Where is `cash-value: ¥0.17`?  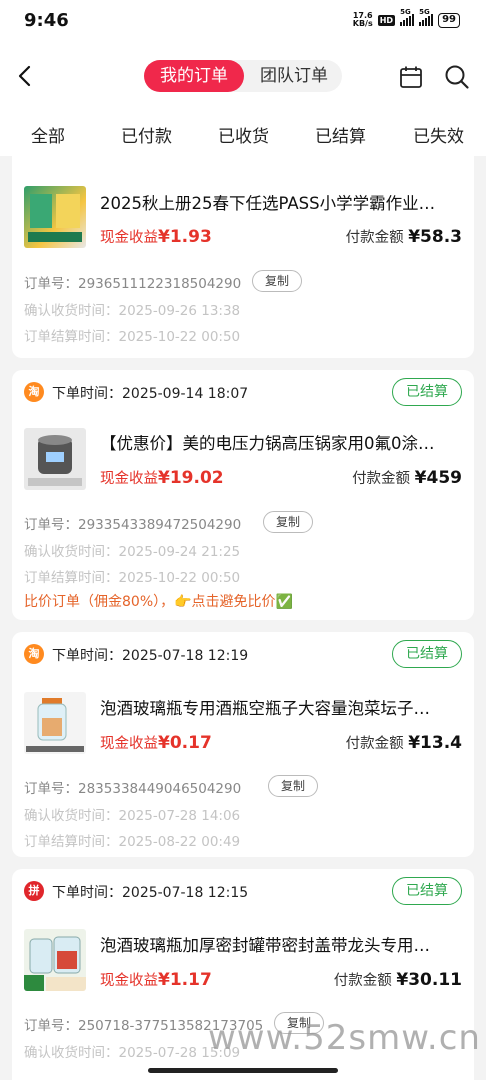 cash-value: ¥0.17 is located at coordinates (185, 743).